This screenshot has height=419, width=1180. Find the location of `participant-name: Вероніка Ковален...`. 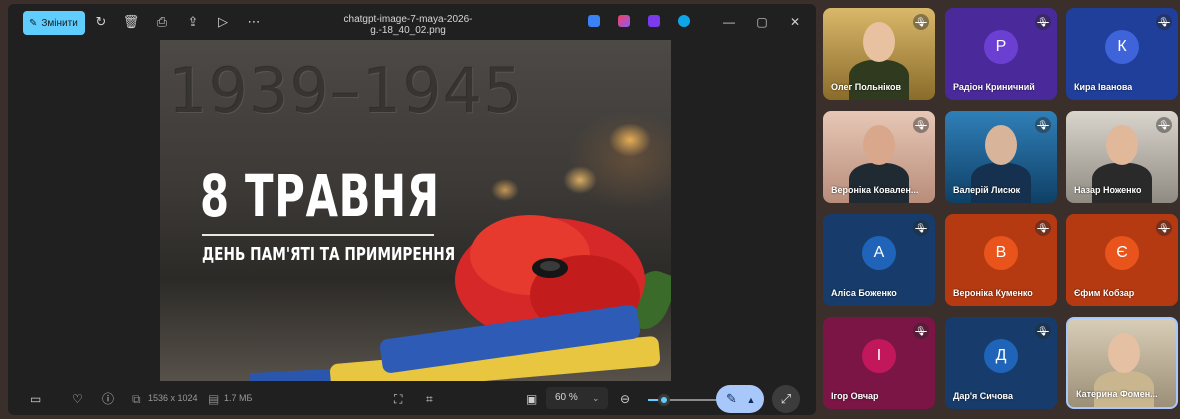

participant-name: Вероніка Ковален... is located at coordinates (875, 190).